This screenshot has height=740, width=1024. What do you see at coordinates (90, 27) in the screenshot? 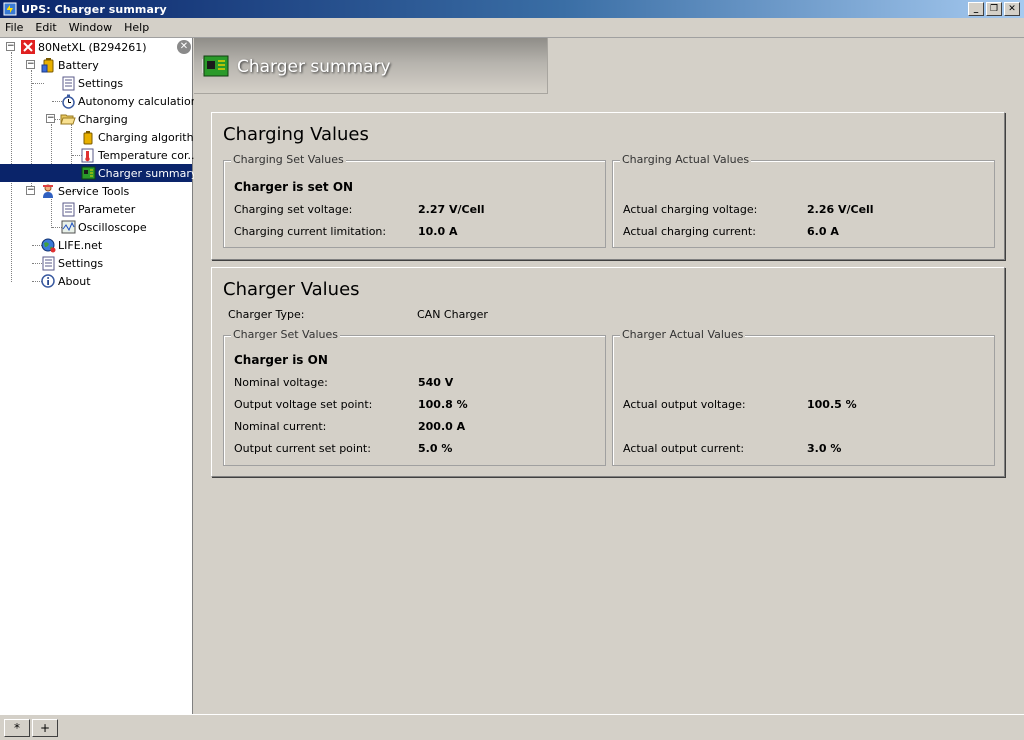
I see `menu-window: Window` at bounding box center [90, 27].